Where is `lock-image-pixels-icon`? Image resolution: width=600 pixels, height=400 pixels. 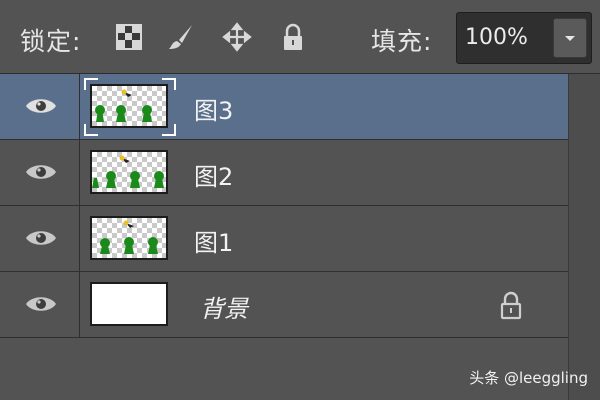
lock-image-pixels-icon is located at coordinates (181, 37).